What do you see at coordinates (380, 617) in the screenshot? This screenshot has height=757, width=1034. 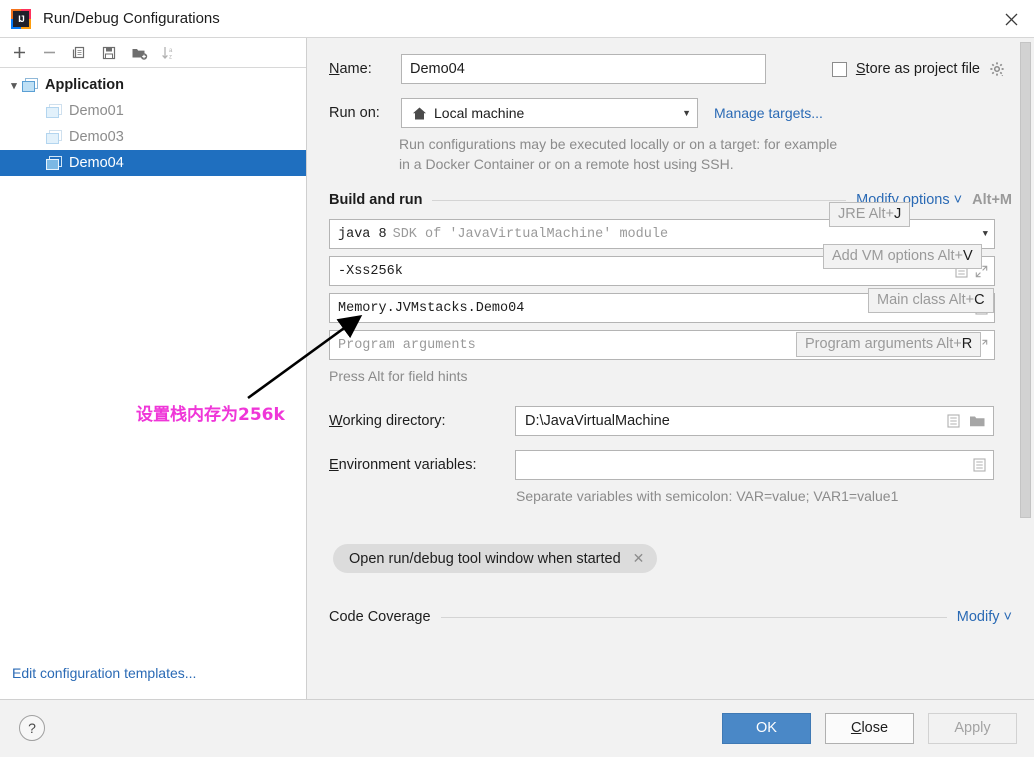 I see `code-coverage-title: Code Coverage` at bounding box center [380, 617].